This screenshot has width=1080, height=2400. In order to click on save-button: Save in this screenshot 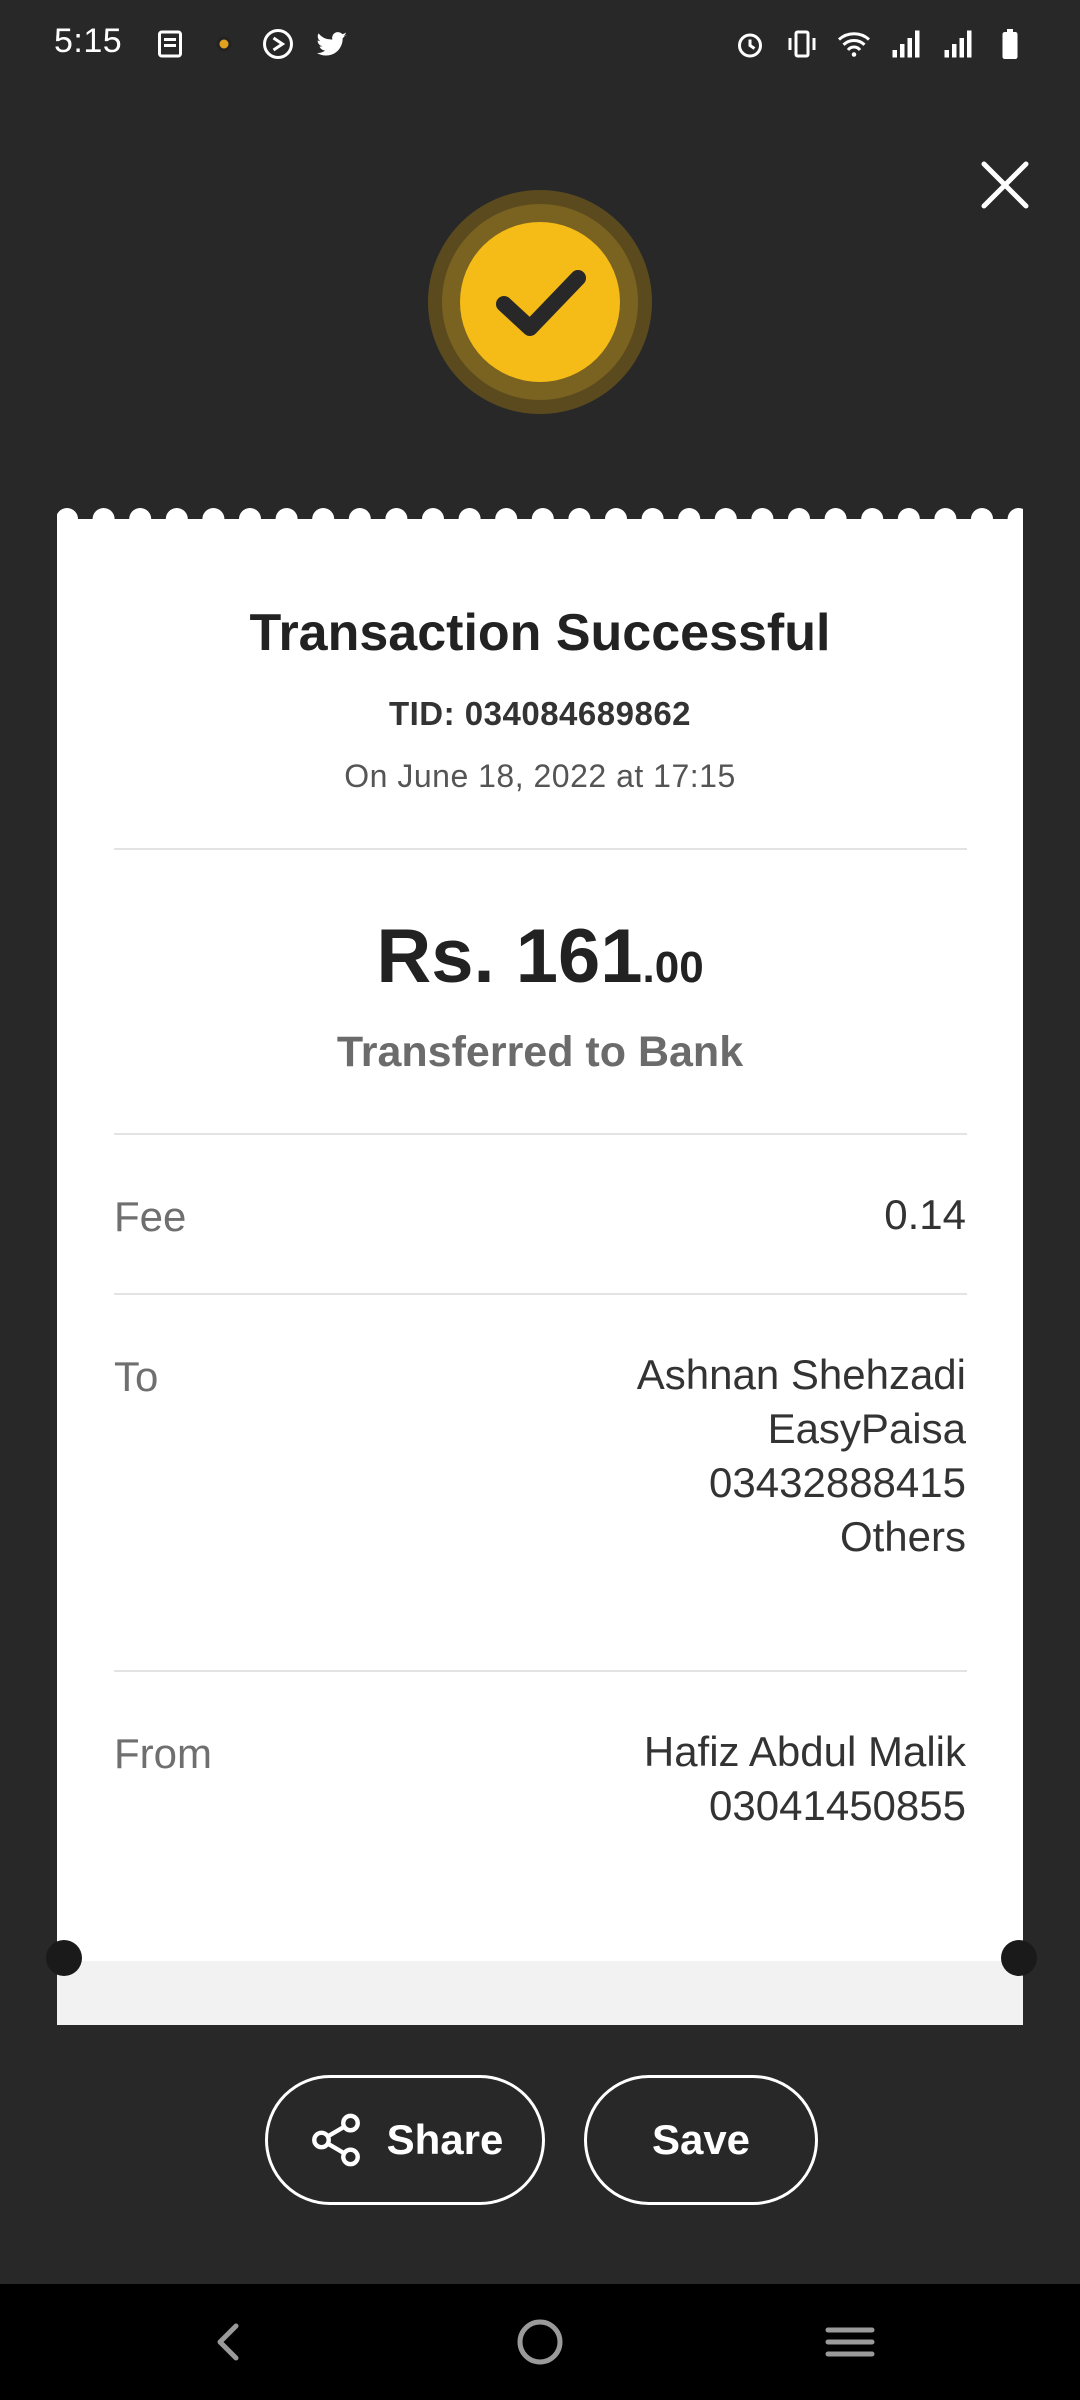, I will do `click(701, 2140)`.